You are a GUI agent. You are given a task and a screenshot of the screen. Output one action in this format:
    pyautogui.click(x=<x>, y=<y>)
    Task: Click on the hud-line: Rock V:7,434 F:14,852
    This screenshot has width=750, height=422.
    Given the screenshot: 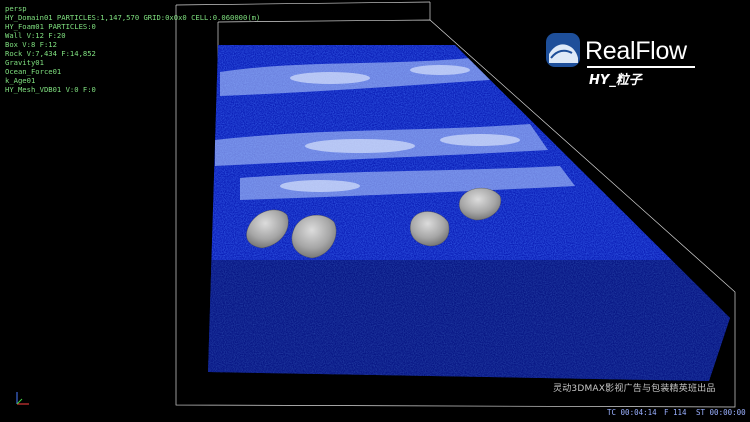 What is the action you would take?
    pyautogui.click(x=50, y=53)
    